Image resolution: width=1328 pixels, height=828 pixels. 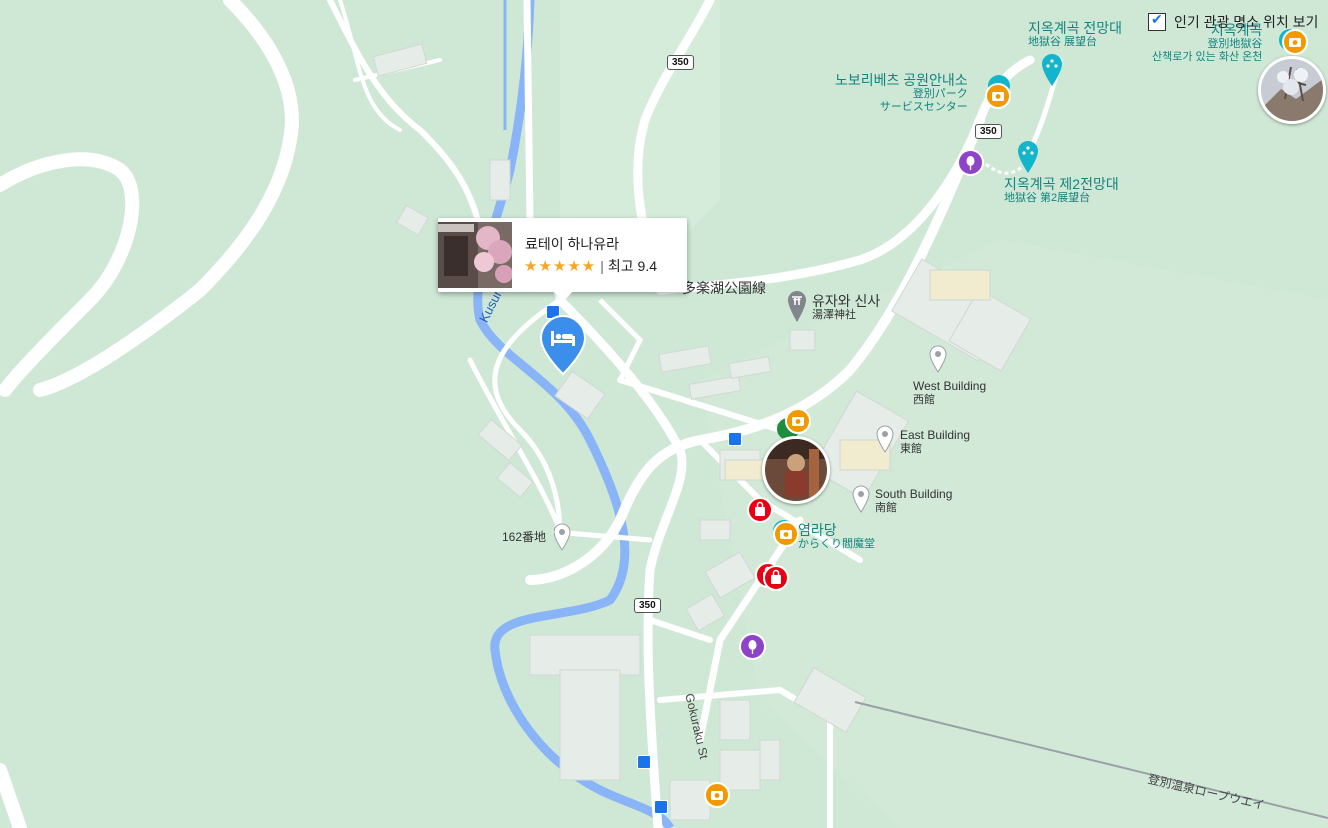 I want to click on shrine-pin-icon, so click(x=797, y=307).